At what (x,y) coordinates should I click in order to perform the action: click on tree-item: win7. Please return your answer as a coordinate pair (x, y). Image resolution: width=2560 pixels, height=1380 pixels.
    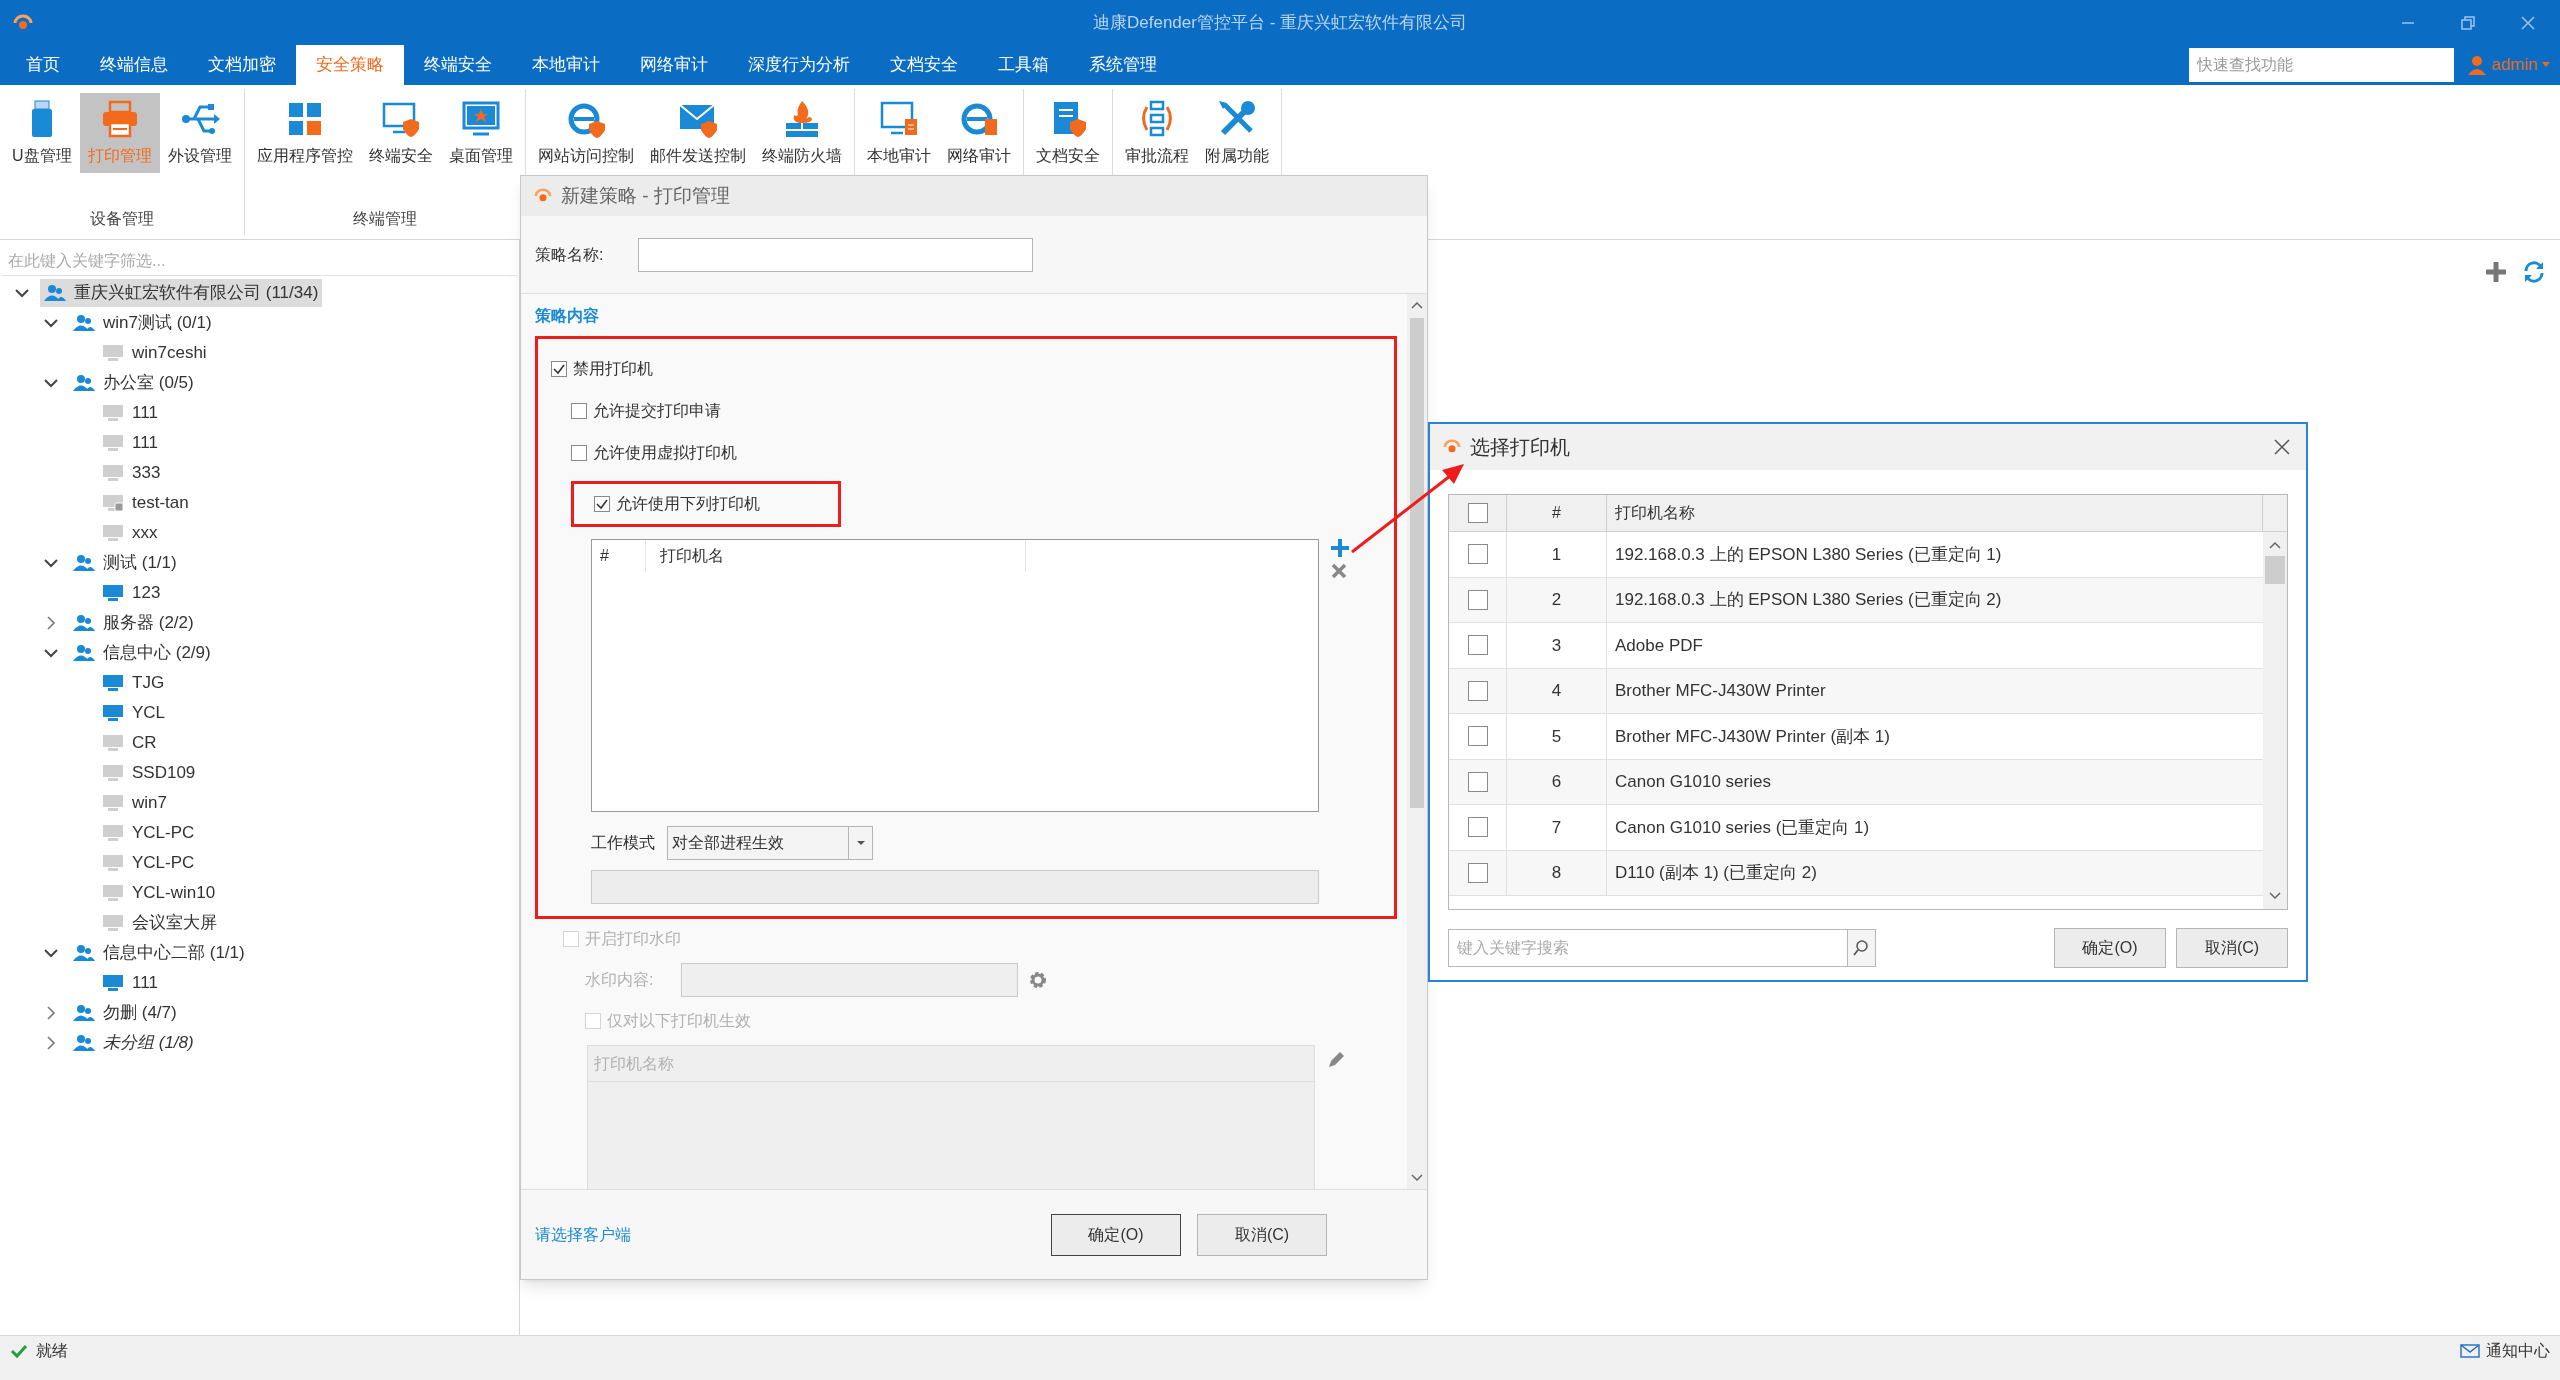
    Looking at the image, I should click on (134, 803).